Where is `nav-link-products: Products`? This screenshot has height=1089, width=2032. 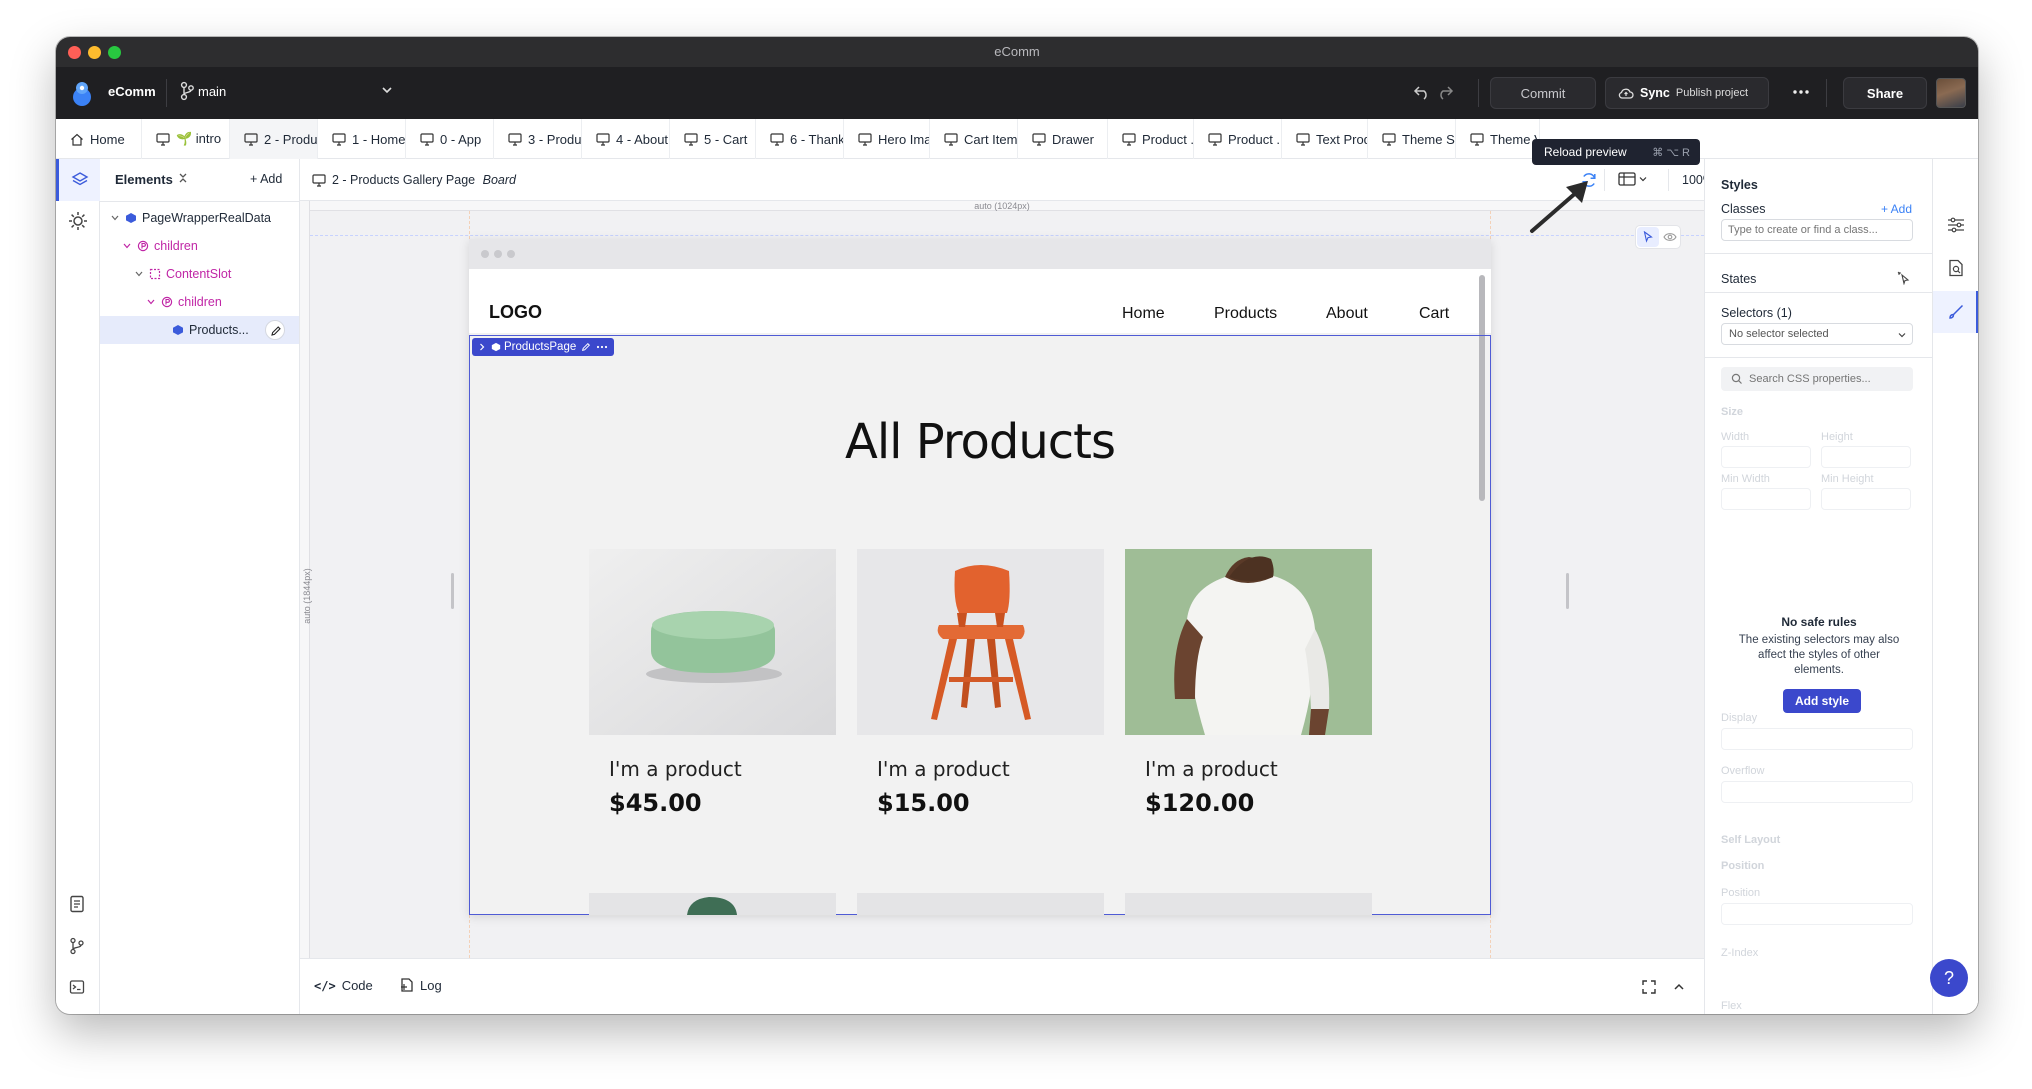 nav-link-products: Products is located at coordinates (1245, 314).